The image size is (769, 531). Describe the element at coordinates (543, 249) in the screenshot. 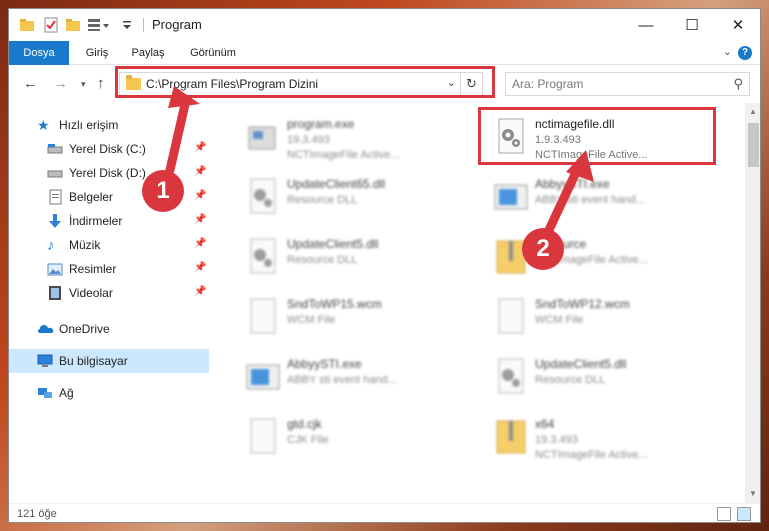

I see `step-badge-2: 2` at that location.